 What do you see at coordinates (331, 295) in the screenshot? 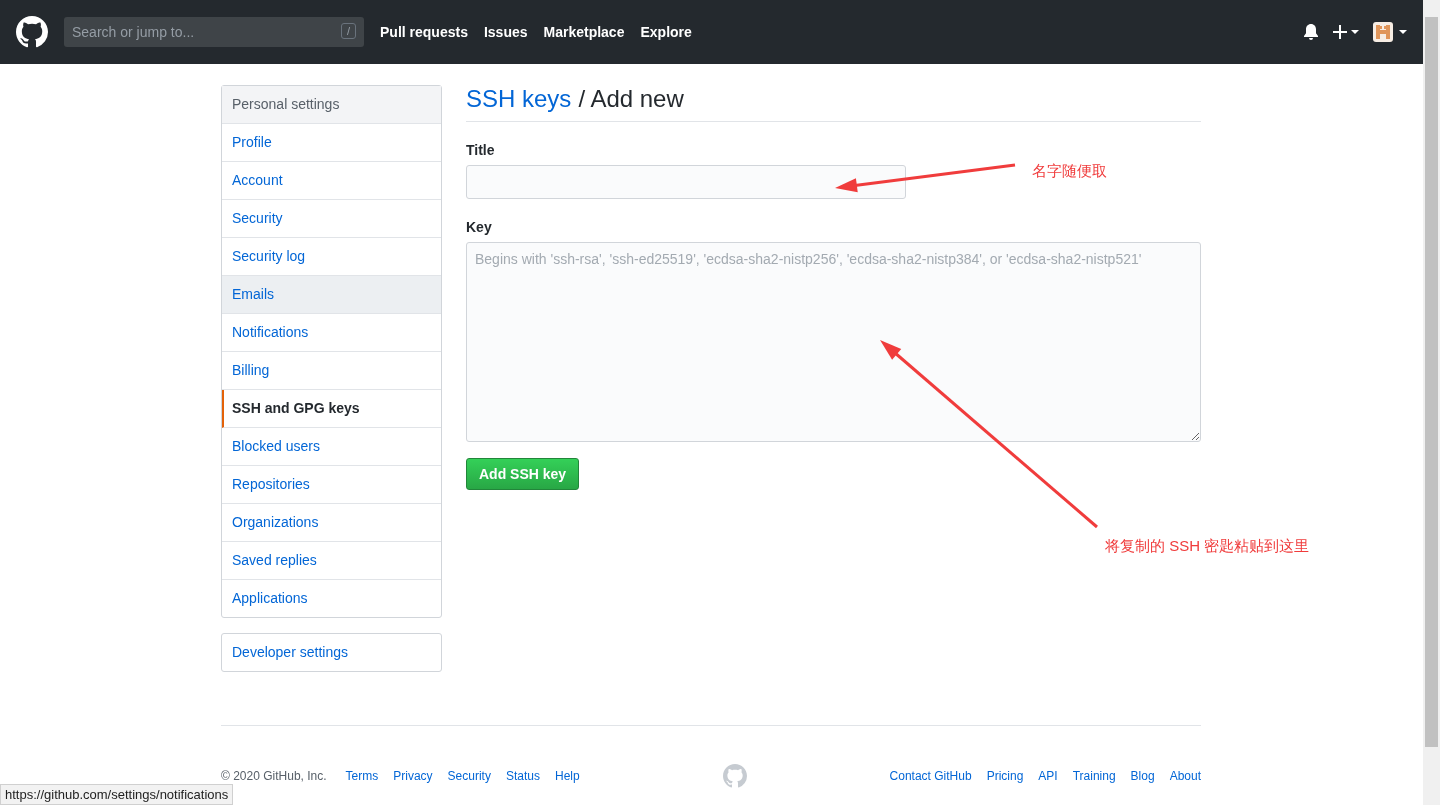
I see `sidebar-item: Emails` at bounding box center [331, 295].